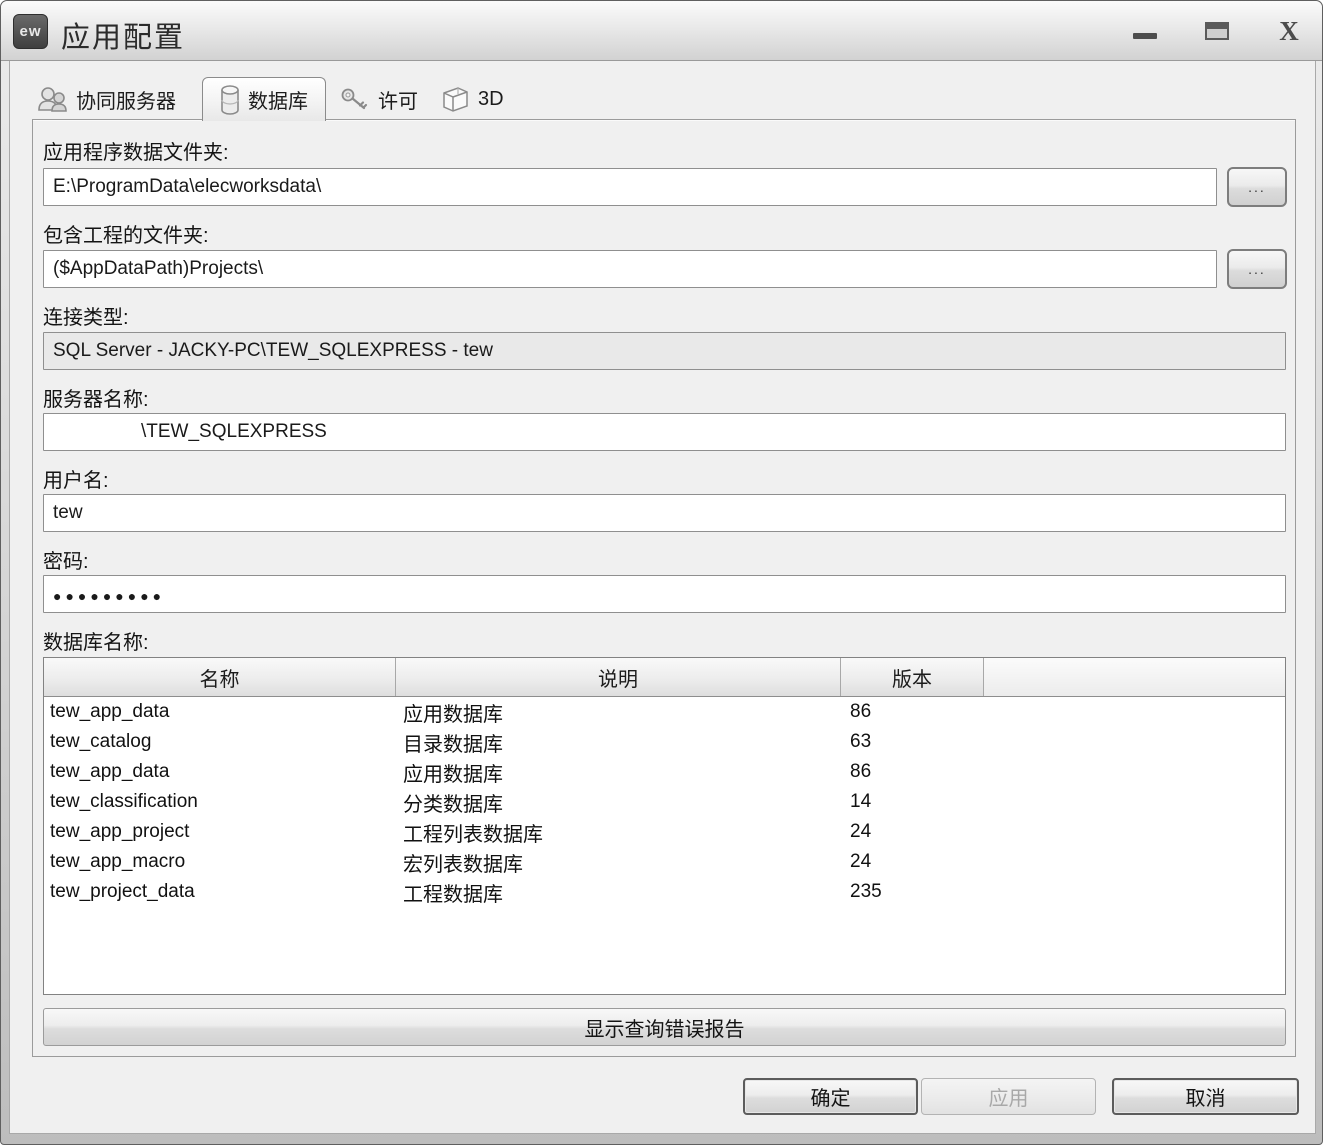 This screenshot has height=1145, width=1323. What do you see at coordinates (664, 862) in the screenshot?
I see `table-row: tew_app_macro 宏列表数据库 24` at bounding box center [664, 862].